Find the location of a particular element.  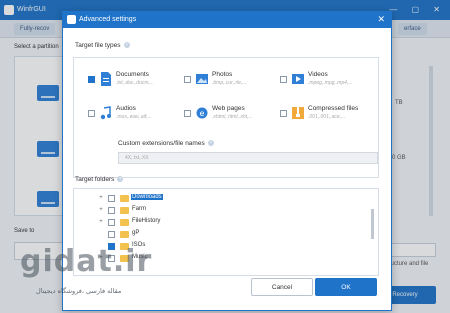

dialog-titlebar: Advanced settings ✕ is located at coordinates (227, 20).